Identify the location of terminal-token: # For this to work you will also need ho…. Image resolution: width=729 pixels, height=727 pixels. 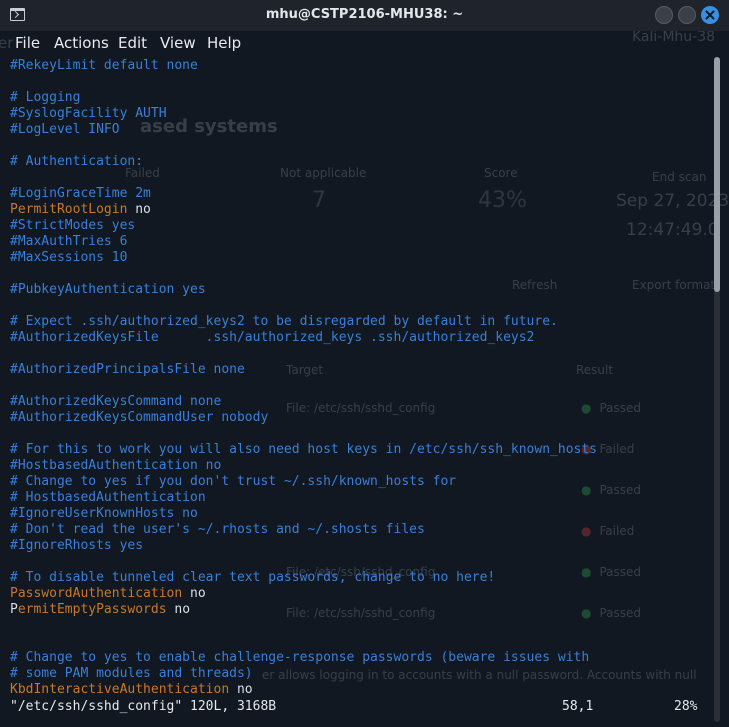
(303, 449).